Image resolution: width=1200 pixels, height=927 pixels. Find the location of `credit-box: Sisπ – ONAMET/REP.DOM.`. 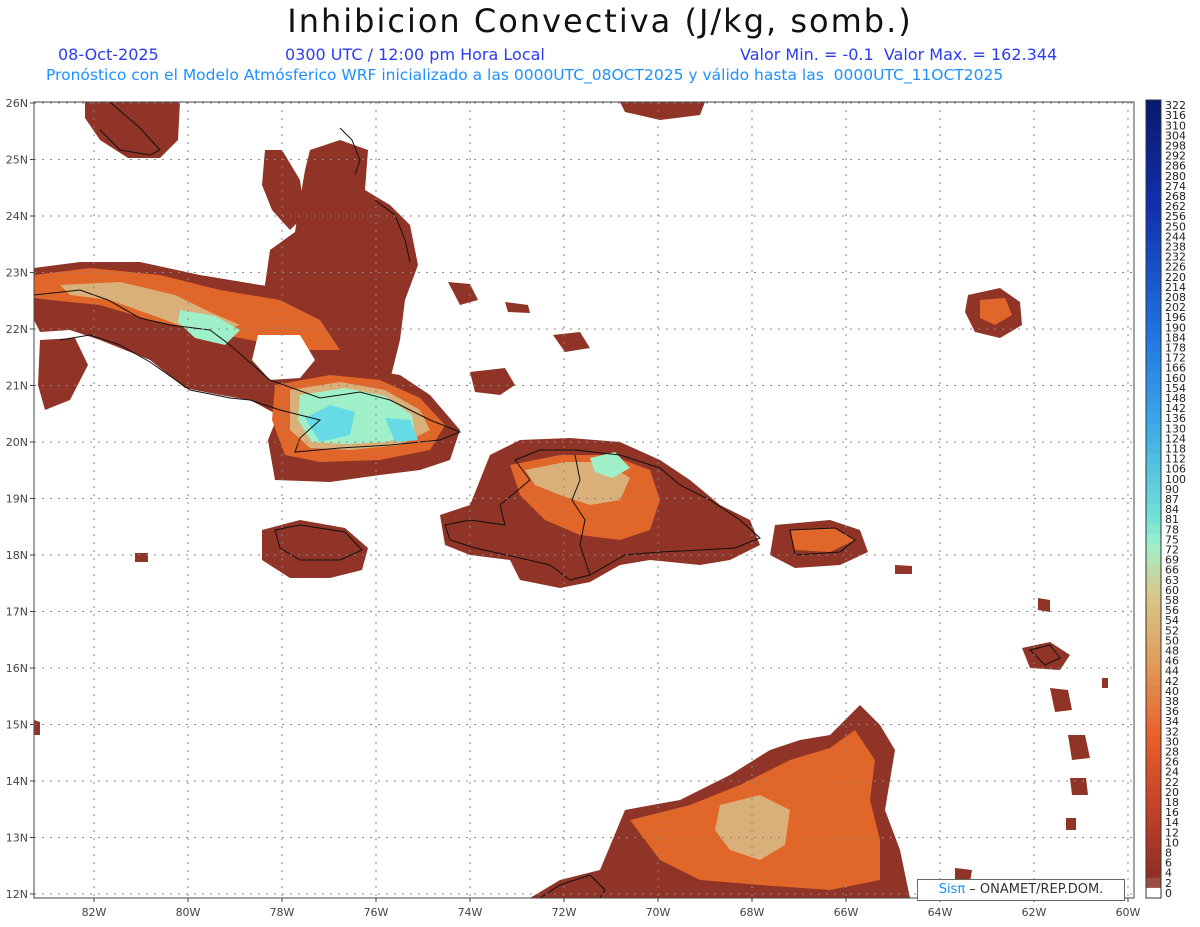

credit-box: Sisπ – ONAMET/REP.DOM. is located at coordinates (1021, 890).